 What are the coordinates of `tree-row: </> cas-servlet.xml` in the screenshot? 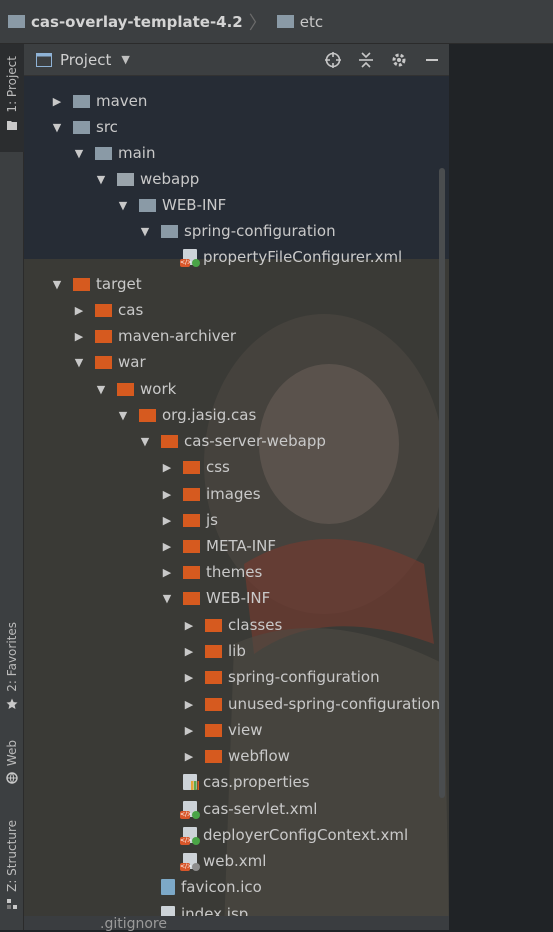 It's located at (236, 809).